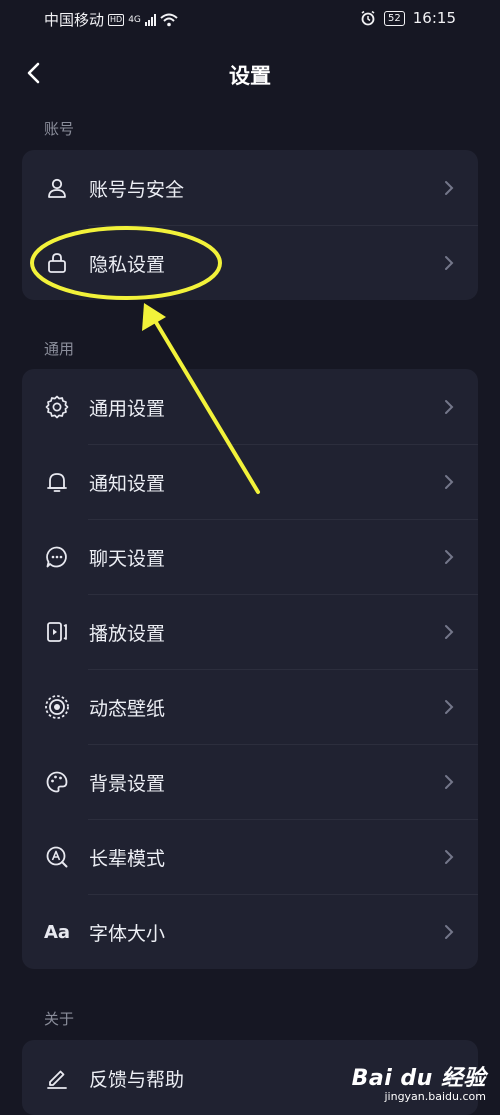  I want to click on network-type: 4G, so click(134, 19).